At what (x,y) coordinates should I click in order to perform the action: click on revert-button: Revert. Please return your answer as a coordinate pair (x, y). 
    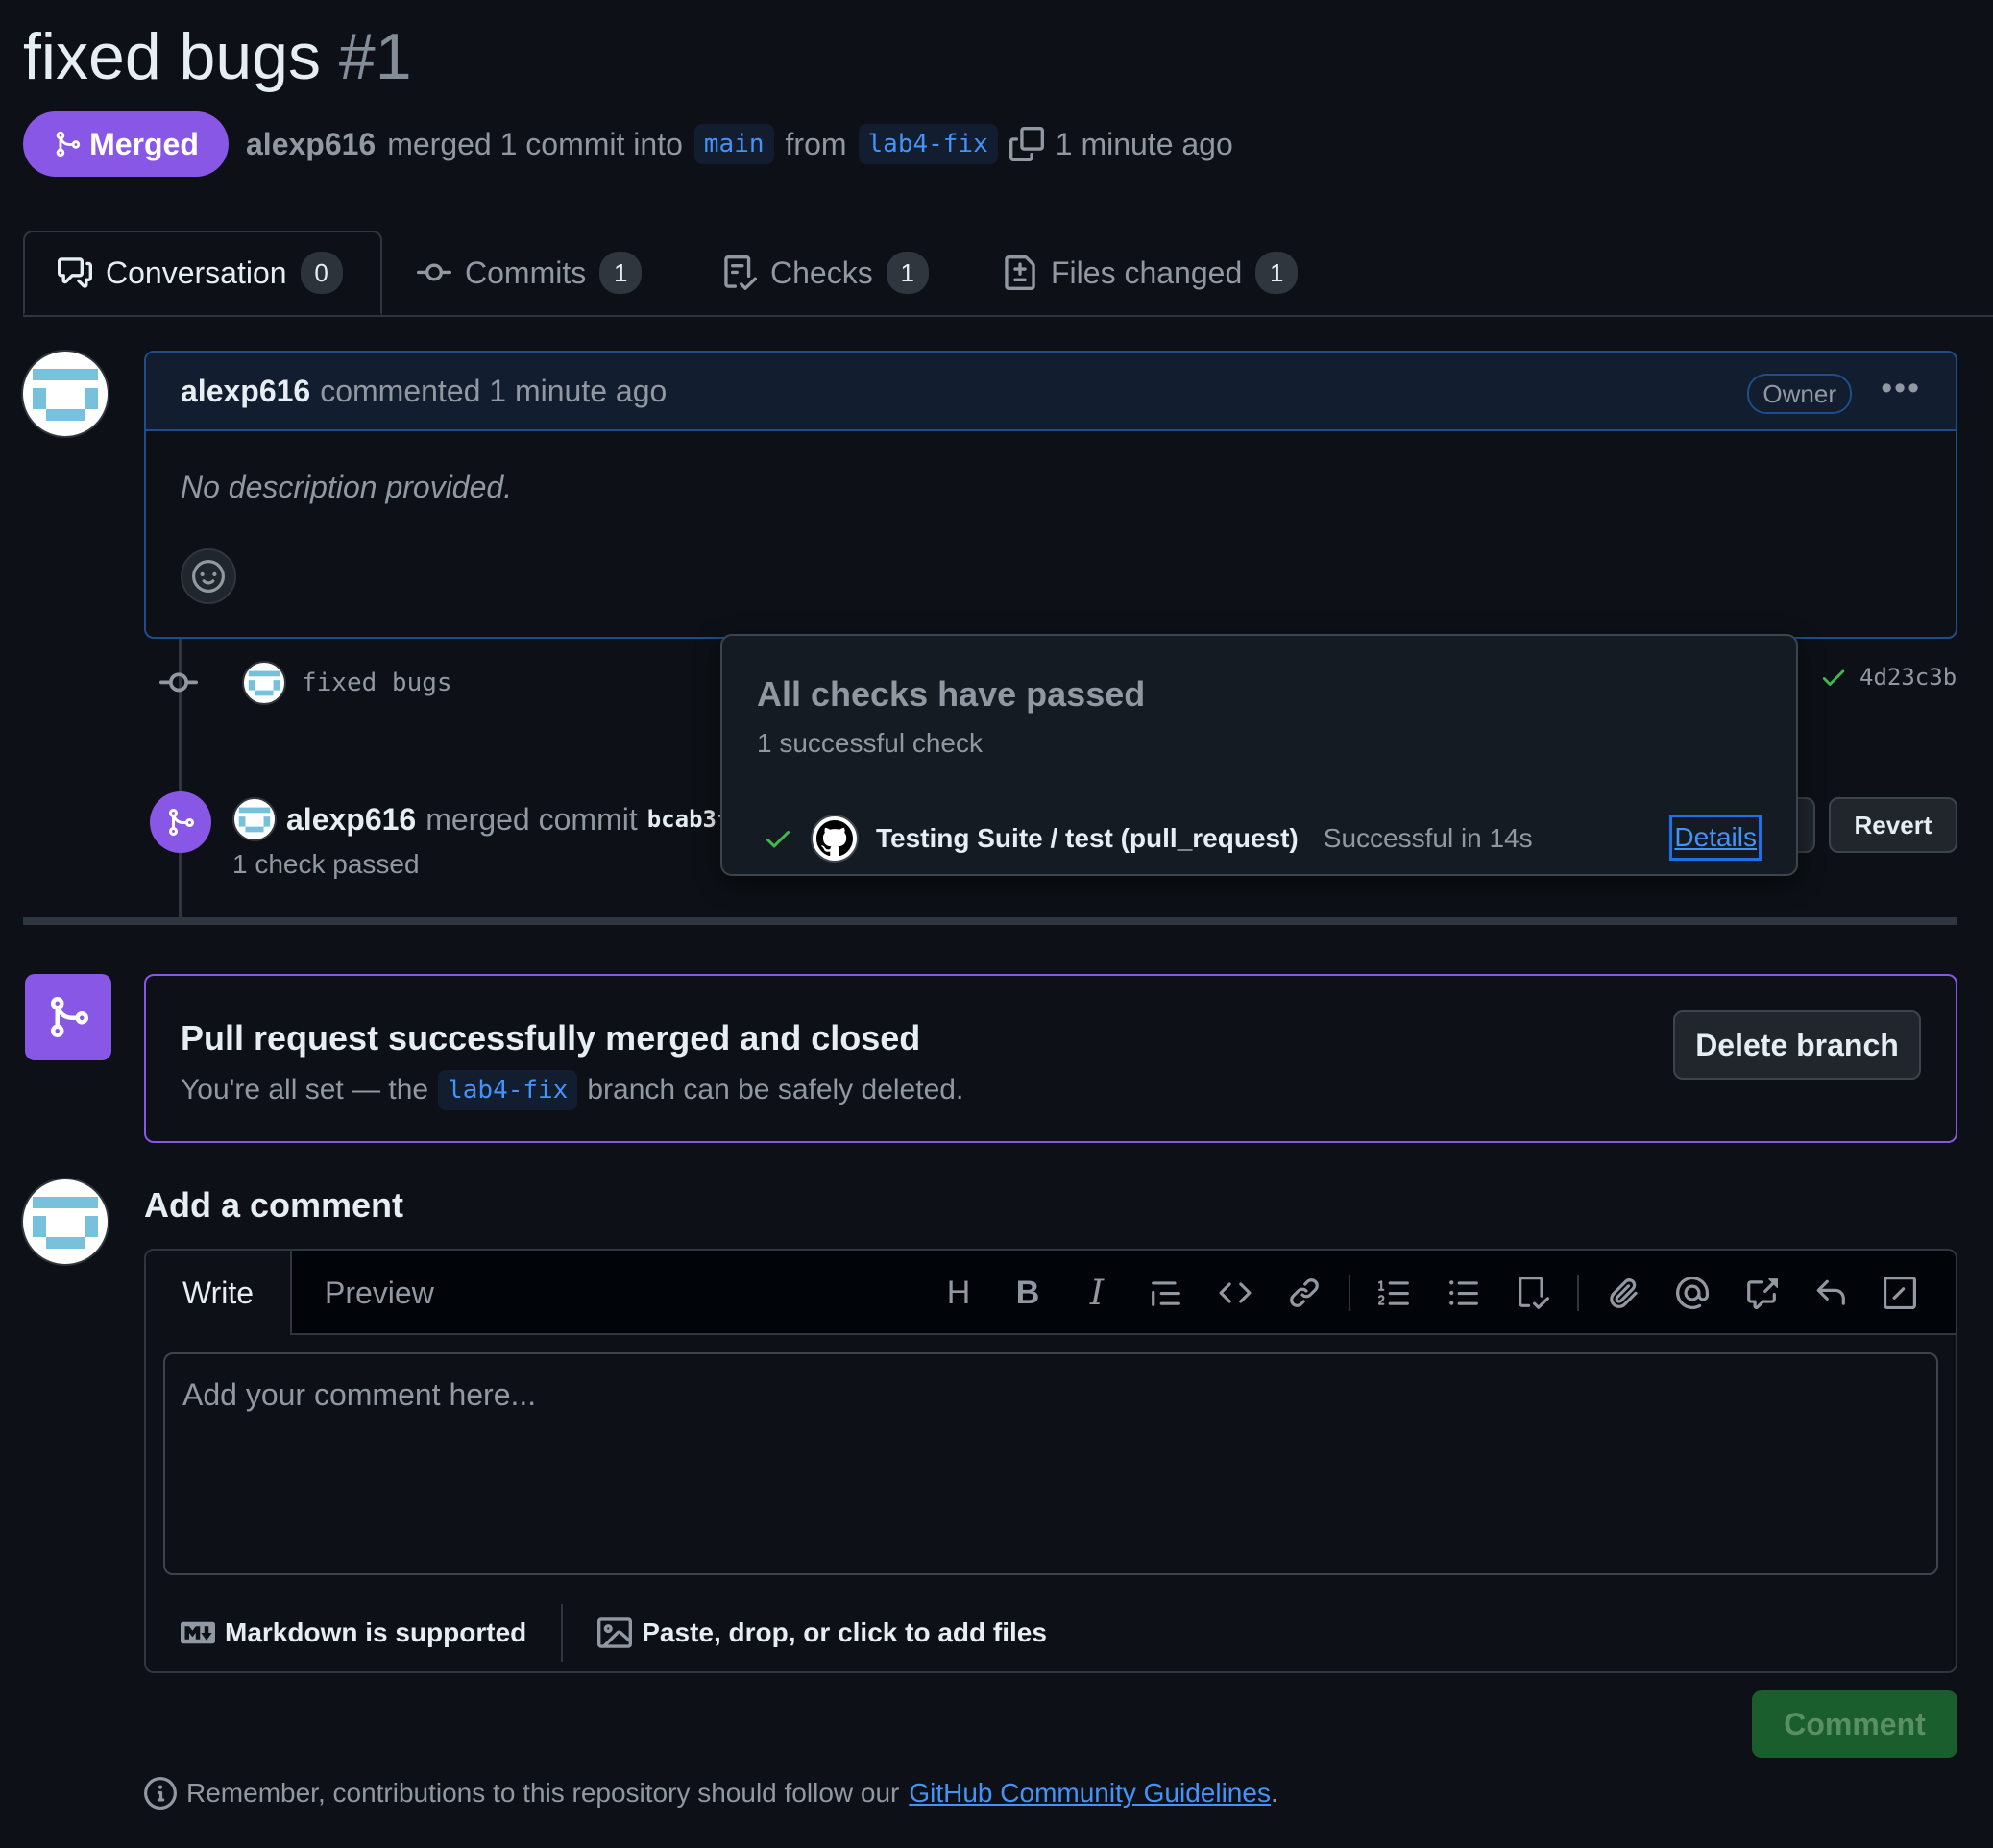
    Looking at the image, I should click on (1893, 825).